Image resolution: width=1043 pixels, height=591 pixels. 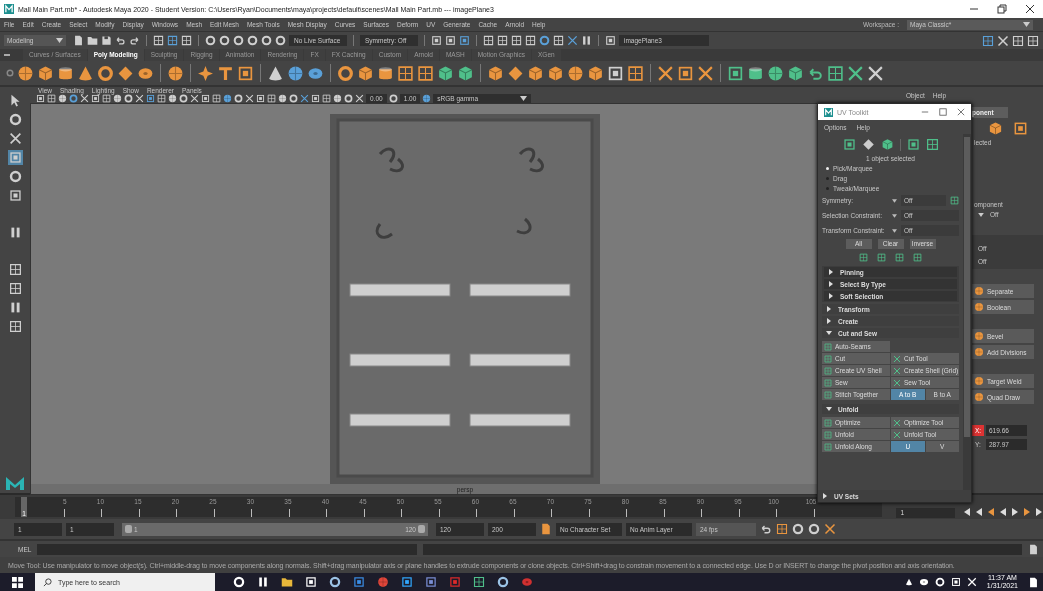 What do you see at coordinates (105, 73) in the screenshot?
I see `torus-icon` at bounding box center [105, 73].